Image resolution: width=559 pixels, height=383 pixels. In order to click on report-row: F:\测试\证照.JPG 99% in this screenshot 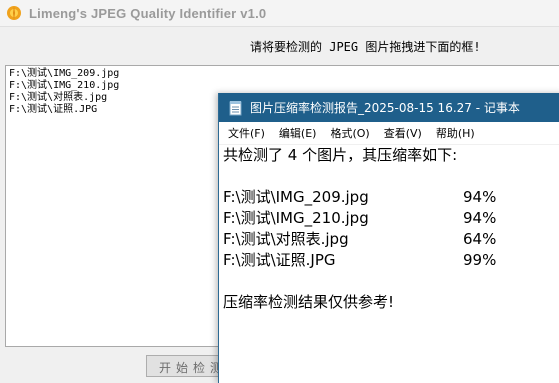, I will do `click(391, 260)`.